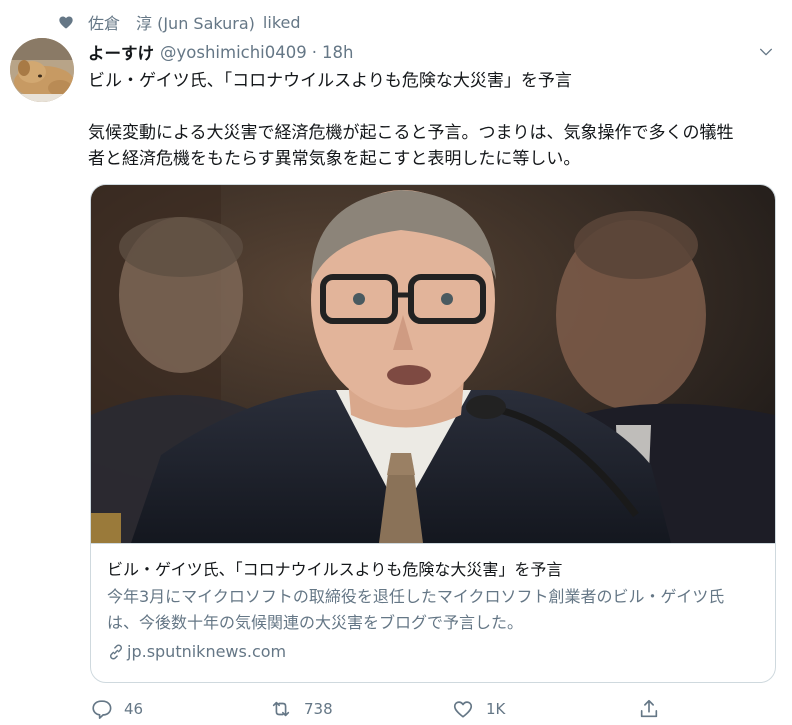 The image size is (792, 725). What do you see at coordinates (102, 709) in the screenshot?
I see `reply-icon` at bounding box center [102, 709].